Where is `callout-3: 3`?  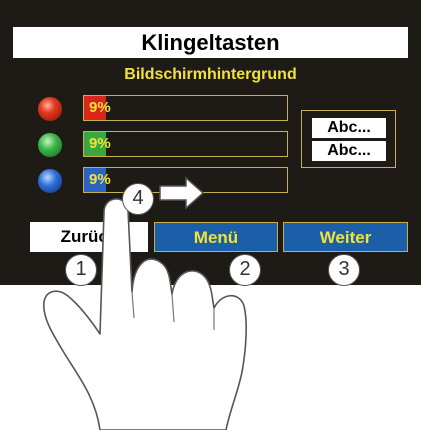
callout-3: 3 is located at coordinates (344, 270).